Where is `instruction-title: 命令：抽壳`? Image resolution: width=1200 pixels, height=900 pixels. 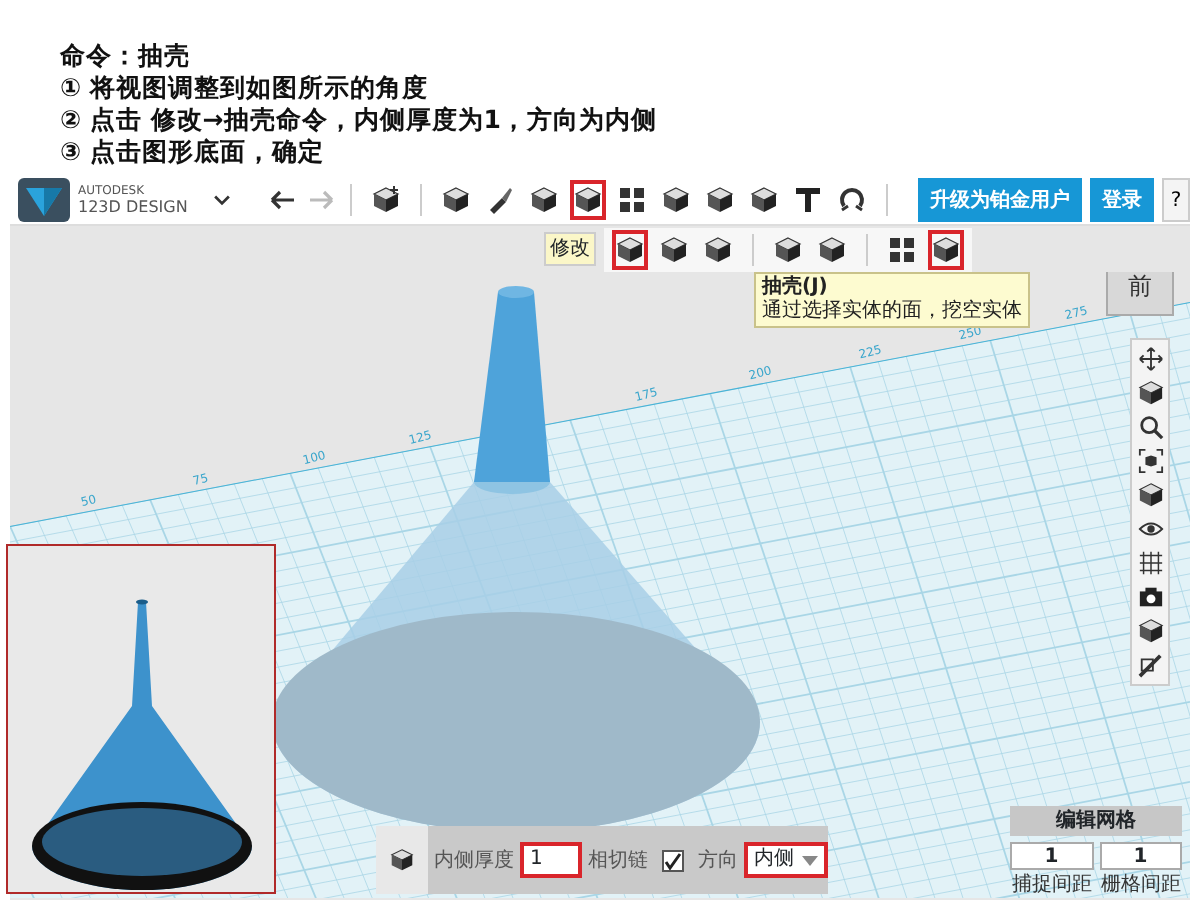
instruction-title: 命令：抽壳 is located at coordinates (126, 56).